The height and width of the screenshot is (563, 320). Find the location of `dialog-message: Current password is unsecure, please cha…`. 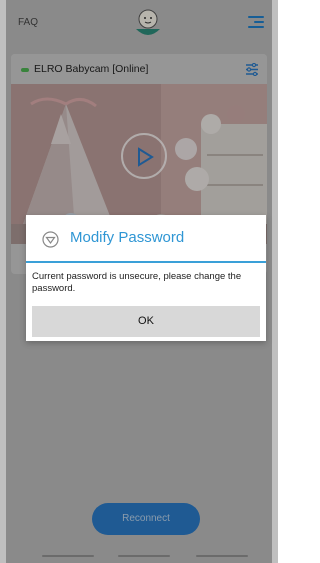

dialog-message: Current password is unsecure, please cha… is located at coordinates (137, 282).